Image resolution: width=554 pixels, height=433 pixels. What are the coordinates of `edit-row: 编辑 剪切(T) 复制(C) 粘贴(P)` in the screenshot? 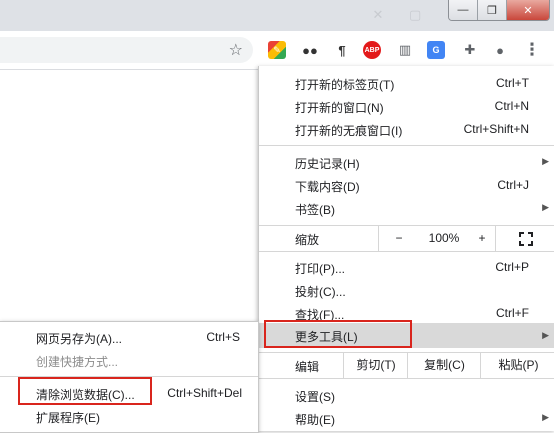 It's located at (406, 365).